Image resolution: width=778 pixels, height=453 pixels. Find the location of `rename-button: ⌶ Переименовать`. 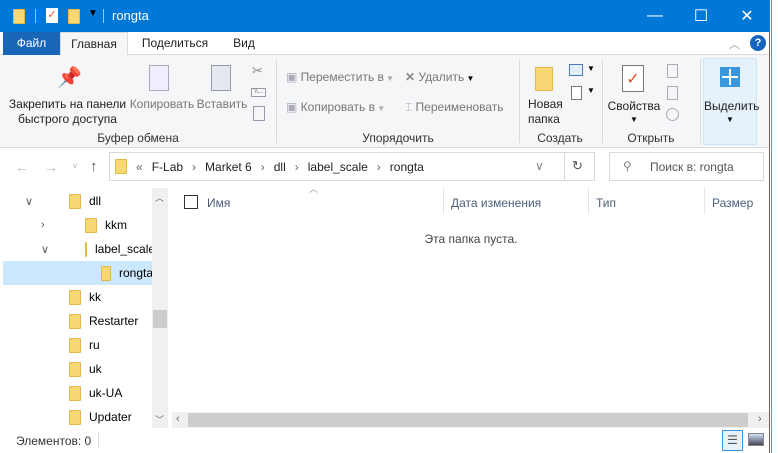

rename-button: ⌶ Переименовать is located at coordinates (454, 107).